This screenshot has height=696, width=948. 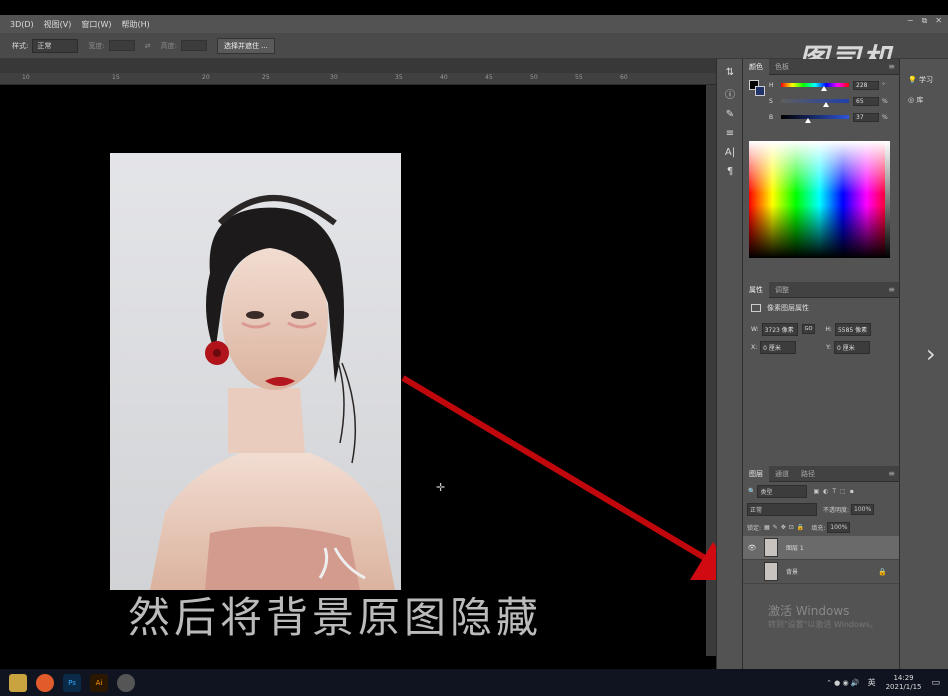 What do you see at coordinates (904, 683) in the screenshot?
I see `clock: 14:29 2021/1/15` at bounding box center [904, 683].